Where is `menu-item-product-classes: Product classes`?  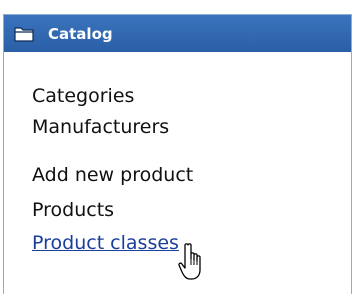 menu-item-product-classes: Product classes is located at coordinates (105, 243).